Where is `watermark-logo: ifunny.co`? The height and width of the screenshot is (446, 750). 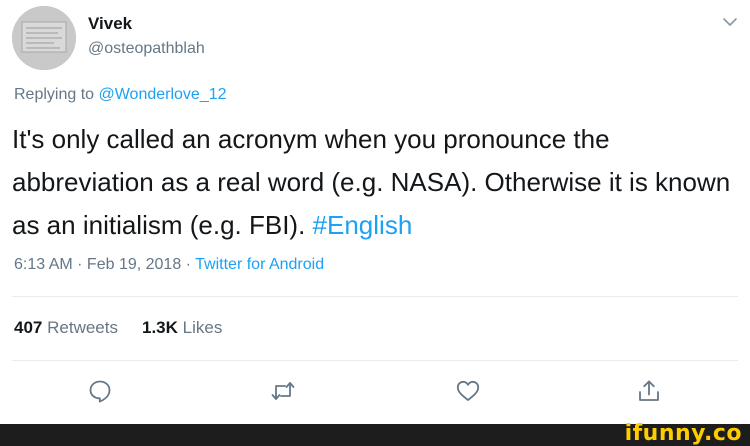 watermark-logo: ifunny.co is located at coordinates (683, 433).